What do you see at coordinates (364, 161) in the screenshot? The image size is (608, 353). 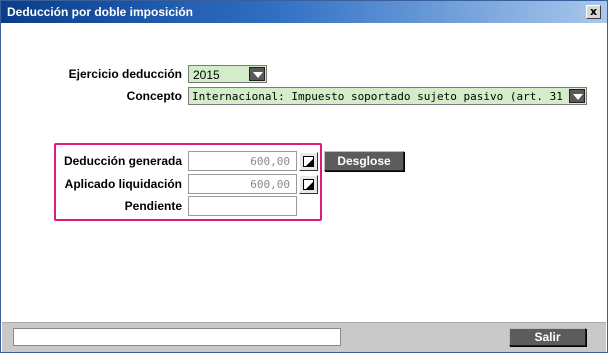 I see `desglose-button: Desglose` at bounding box center [364, 161].